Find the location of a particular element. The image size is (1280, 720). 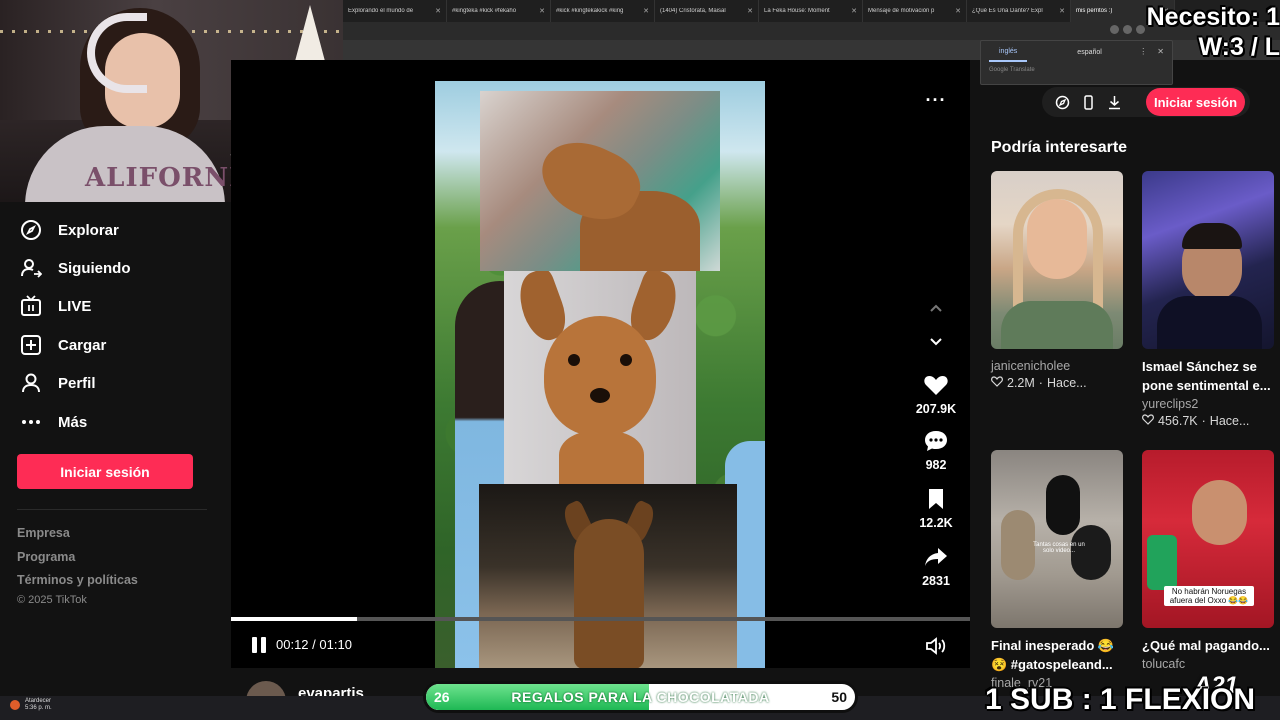

weather-widget: Atardecer 5:36 p. m. is located at coordinates (31, 705).